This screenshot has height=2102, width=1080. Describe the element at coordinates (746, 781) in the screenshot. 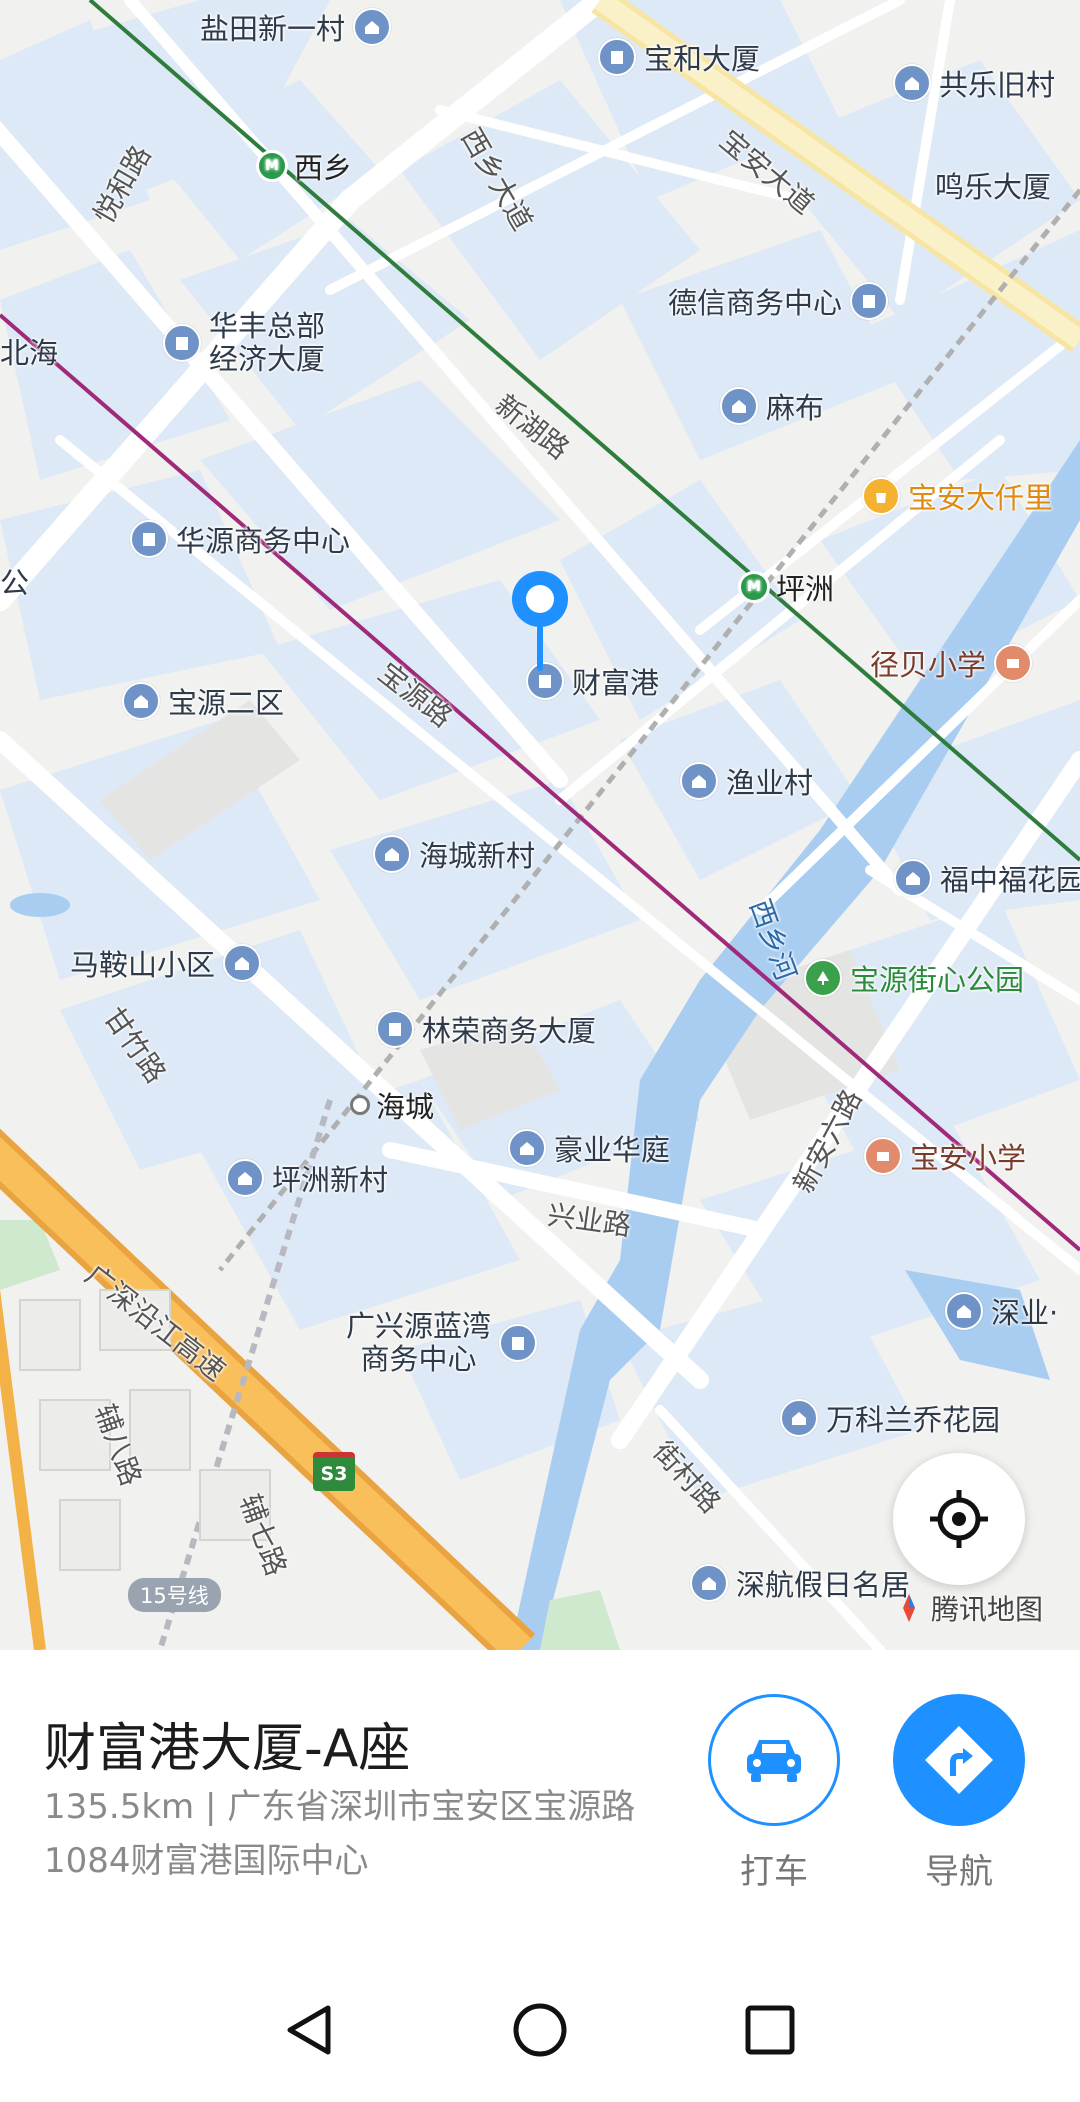

I see `poi-yuye: 渔业村` at that location.